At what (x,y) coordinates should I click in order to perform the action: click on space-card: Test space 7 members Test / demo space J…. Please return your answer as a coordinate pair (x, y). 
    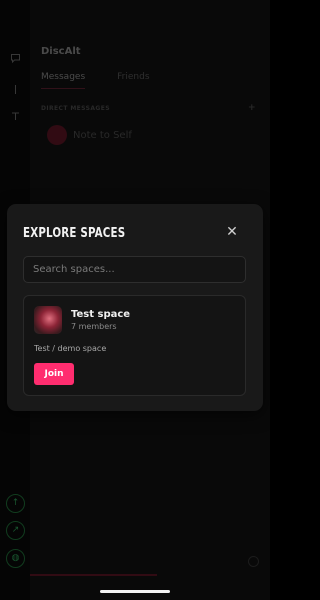
    Looking at the image, I should click on (134, 345).